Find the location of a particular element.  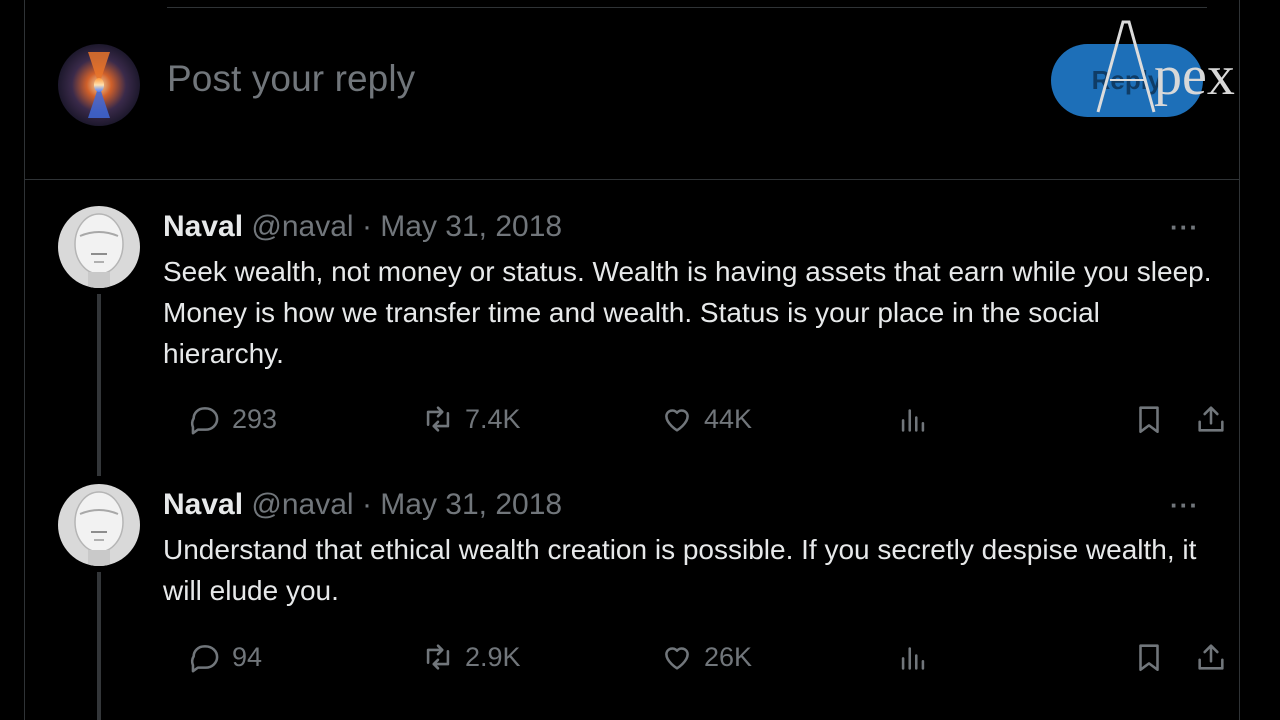

like-action: 44K is located at coordinates (706, 419).